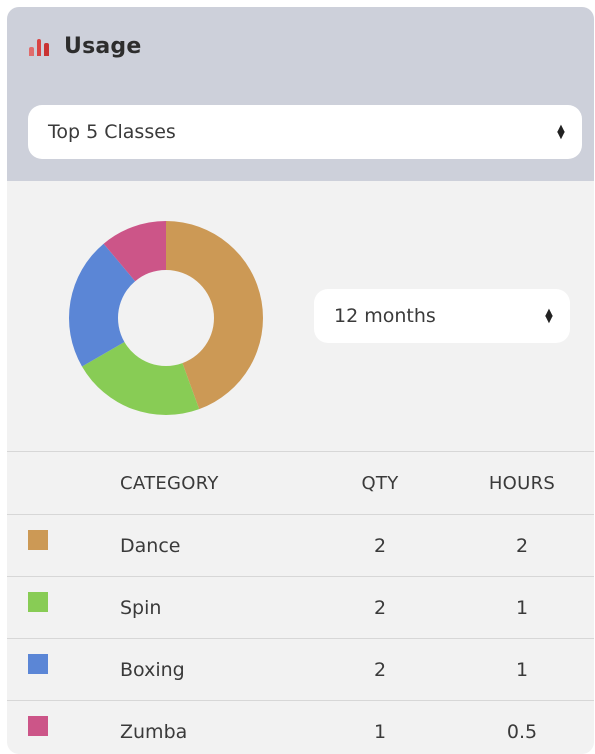 The image size is (595, 754). Describe the element at coordinates (522, 483) in the screenshot. I see `header-hours: HOURS` at that location.